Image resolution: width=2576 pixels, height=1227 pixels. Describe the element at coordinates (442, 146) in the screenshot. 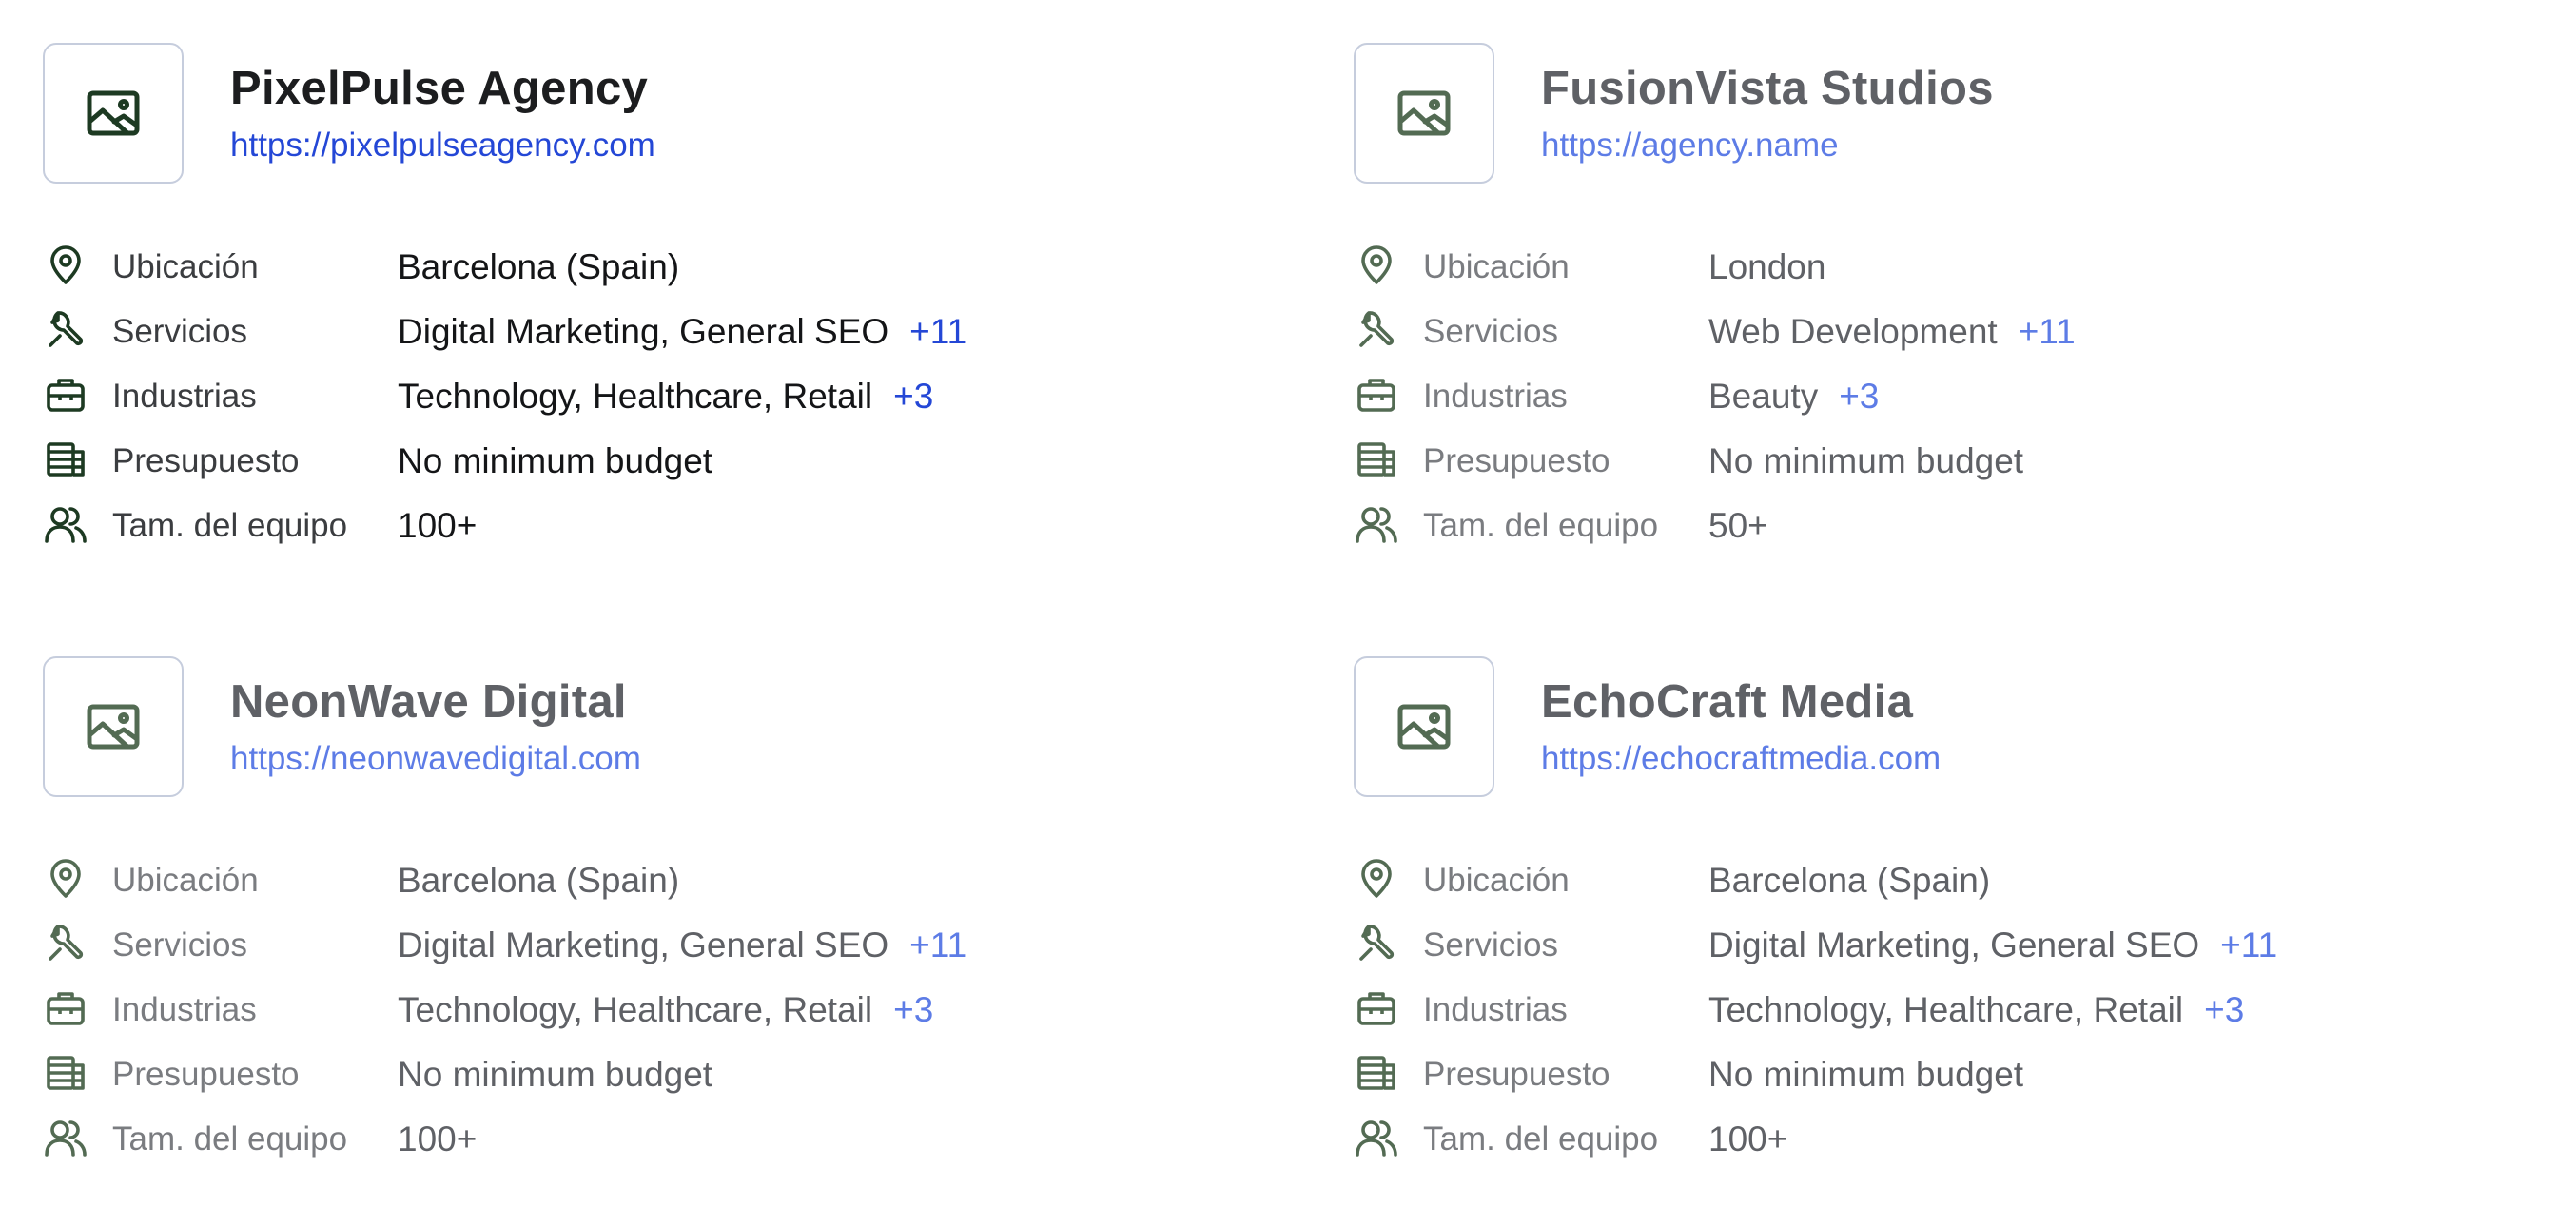

I see `agency-website-link: https://pixelpulseagency.com` at that location.